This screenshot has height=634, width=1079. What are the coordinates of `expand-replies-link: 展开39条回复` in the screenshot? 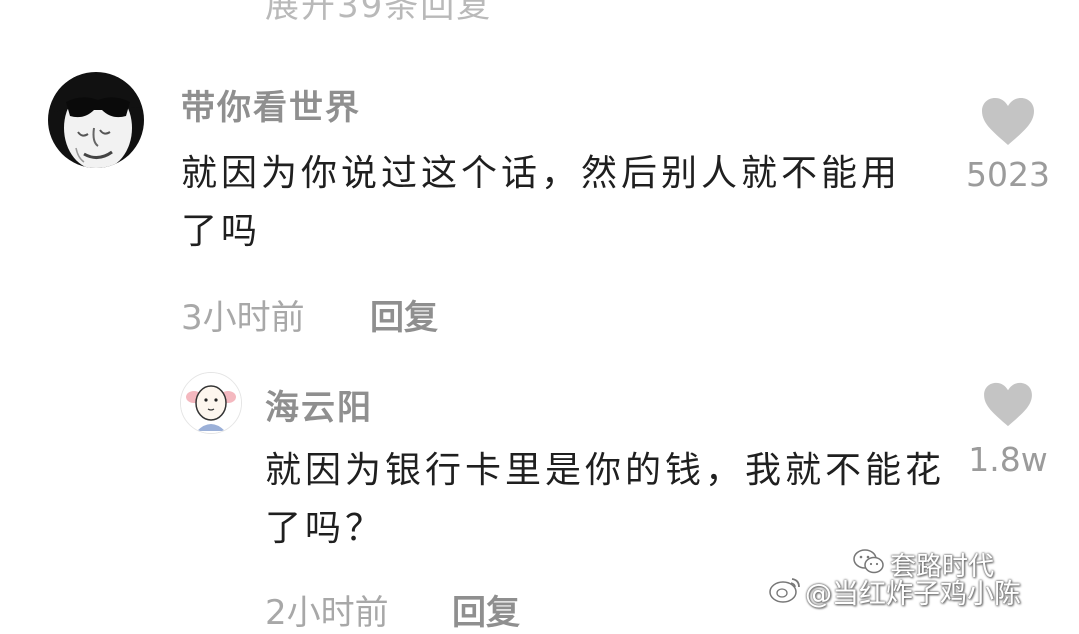 It's located at (378, 13).